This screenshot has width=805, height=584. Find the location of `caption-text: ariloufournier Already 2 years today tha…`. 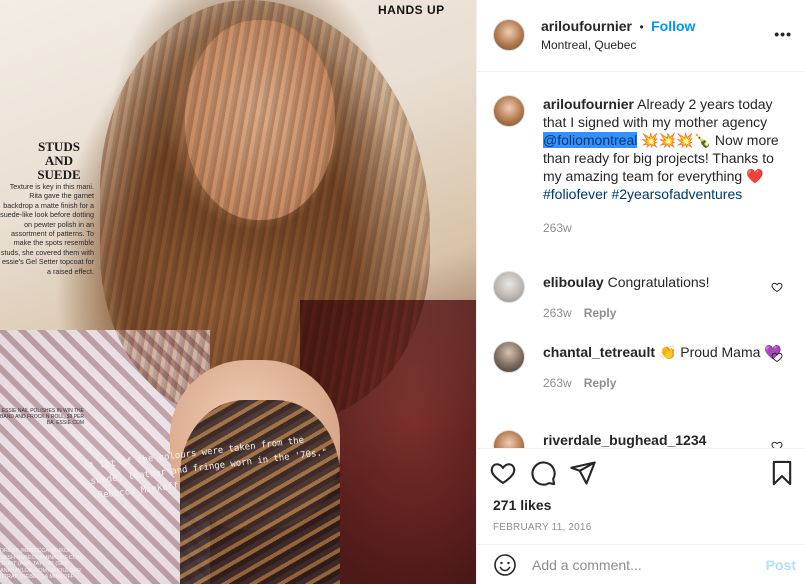

caption-text: ariloufournier Already 2 years today tha… is located at coordinates (663, 166).